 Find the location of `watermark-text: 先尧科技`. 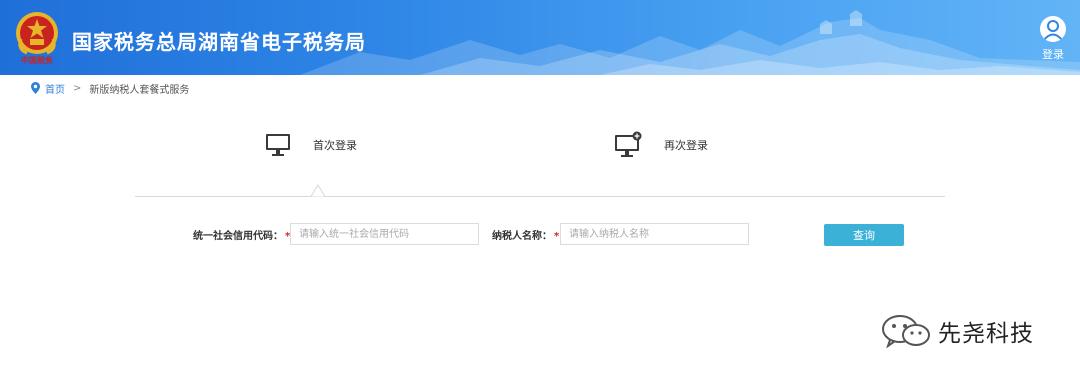

watermark-text: 先尧科技 is located at coordinates (986, 334).